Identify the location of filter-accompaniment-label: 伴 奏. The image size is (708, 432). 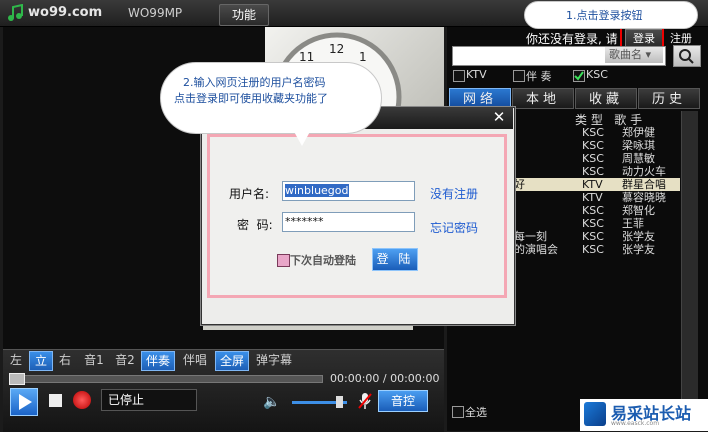
(539, 76).